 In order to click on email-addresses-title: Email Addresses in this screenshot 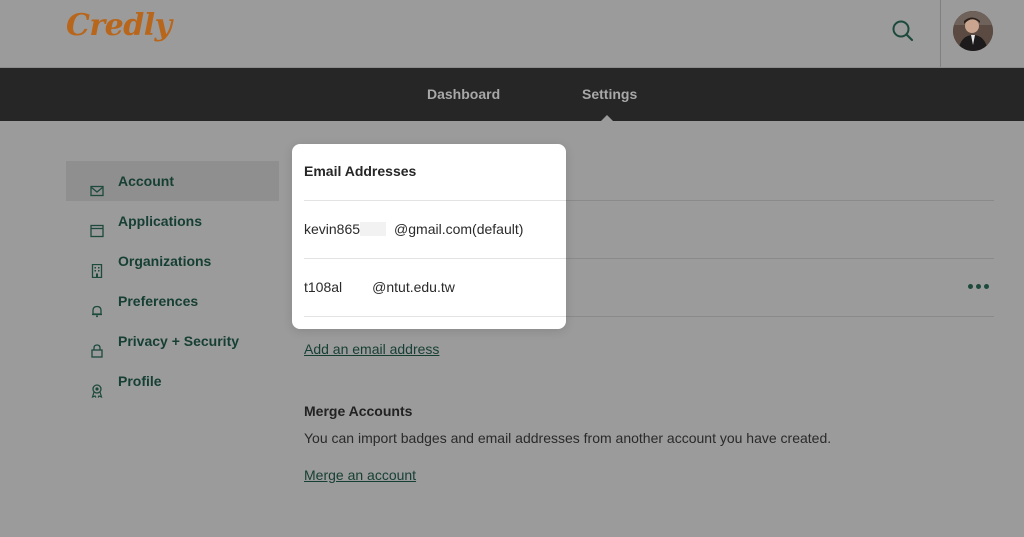, I will do `click(360, 171)`.